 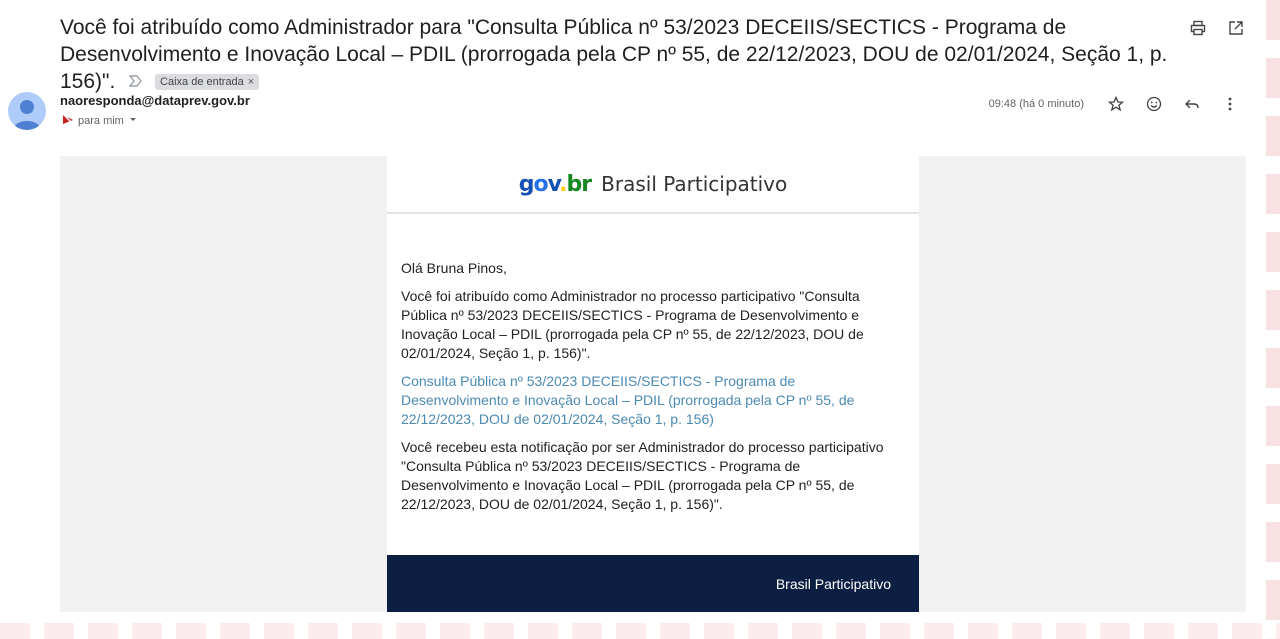 What do you see at coordinates (1116, 104) in the screenshot?
I see `star-icon` at bounding box center [1116, 104].